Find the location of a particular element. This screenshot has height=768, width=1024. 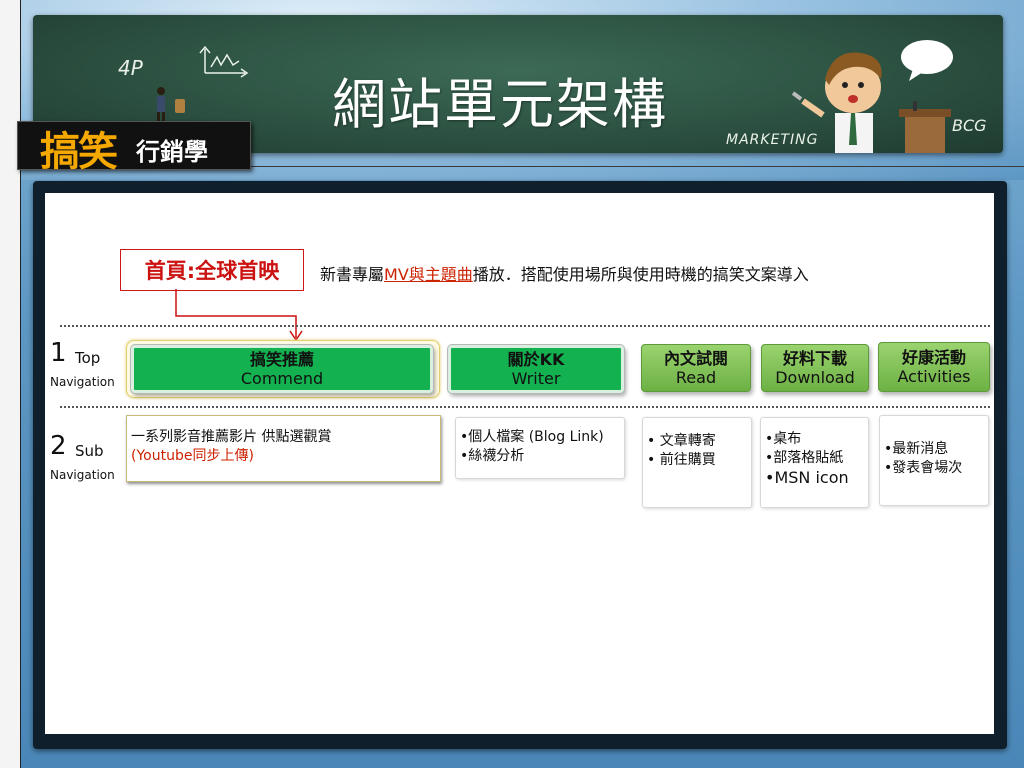

home-node: 首頁:全球首映 is located at coordinates (212, 270).